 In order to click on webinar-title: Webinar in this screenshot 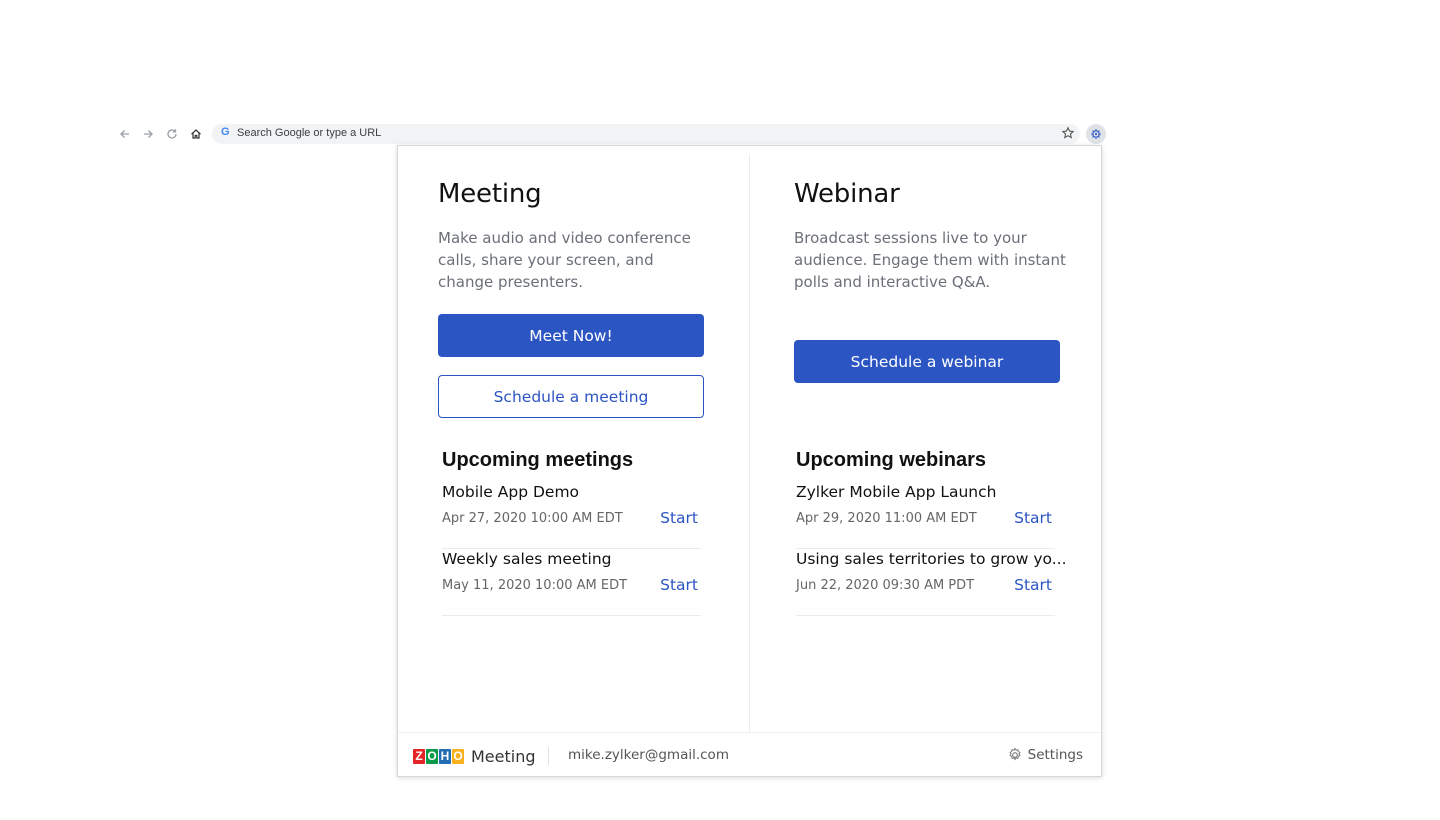, I will do `click(847, 194)`.